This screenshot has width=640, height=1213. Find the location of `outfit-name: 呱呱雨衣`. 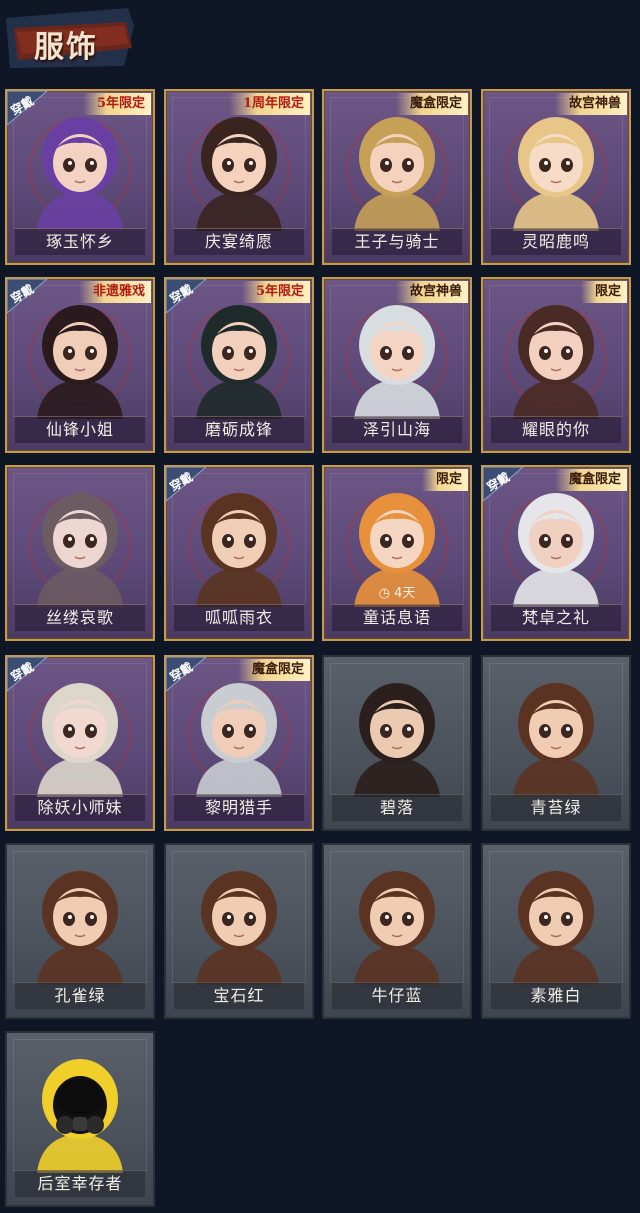

outfit-name: 呱呱雨衣 is located at coordinates (239, 617).